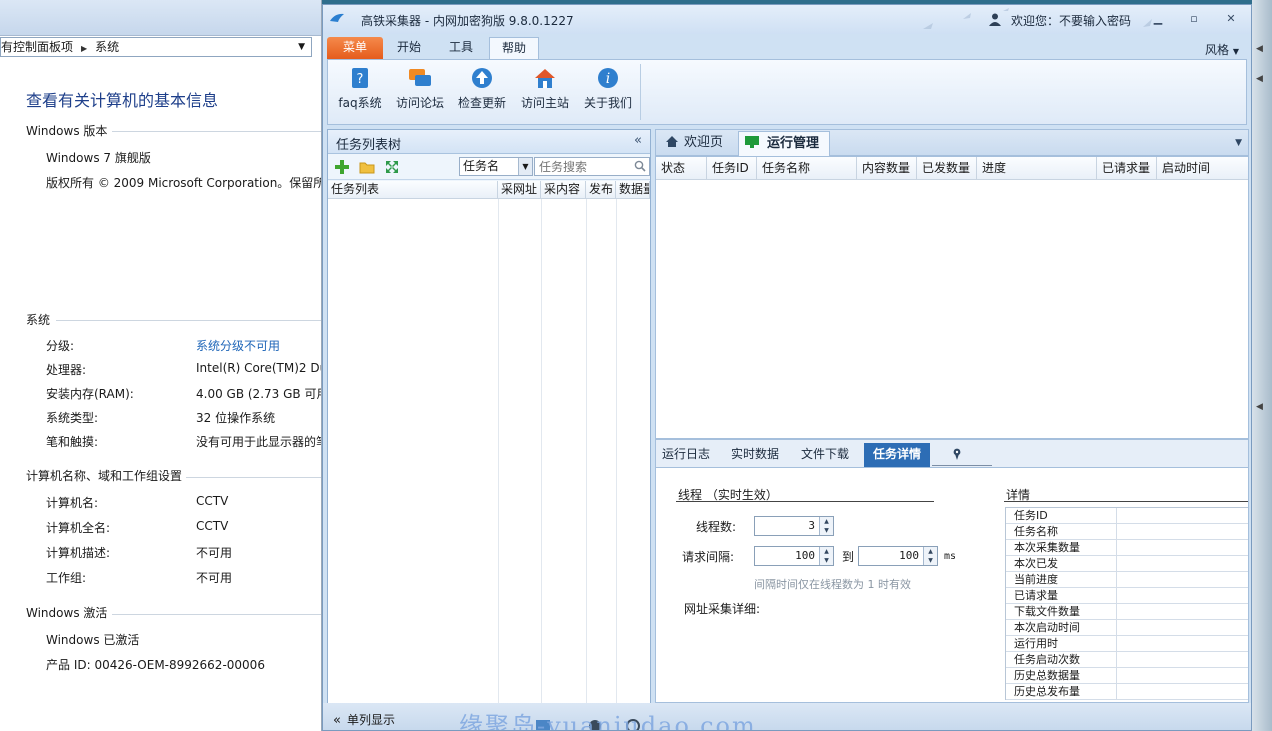 Image resolution: width=1272 pixels, height=731 pixels. Describe the element at coordinates (519, 190) in the screenshot. I see `col-collect-url: 采网址` at that location.